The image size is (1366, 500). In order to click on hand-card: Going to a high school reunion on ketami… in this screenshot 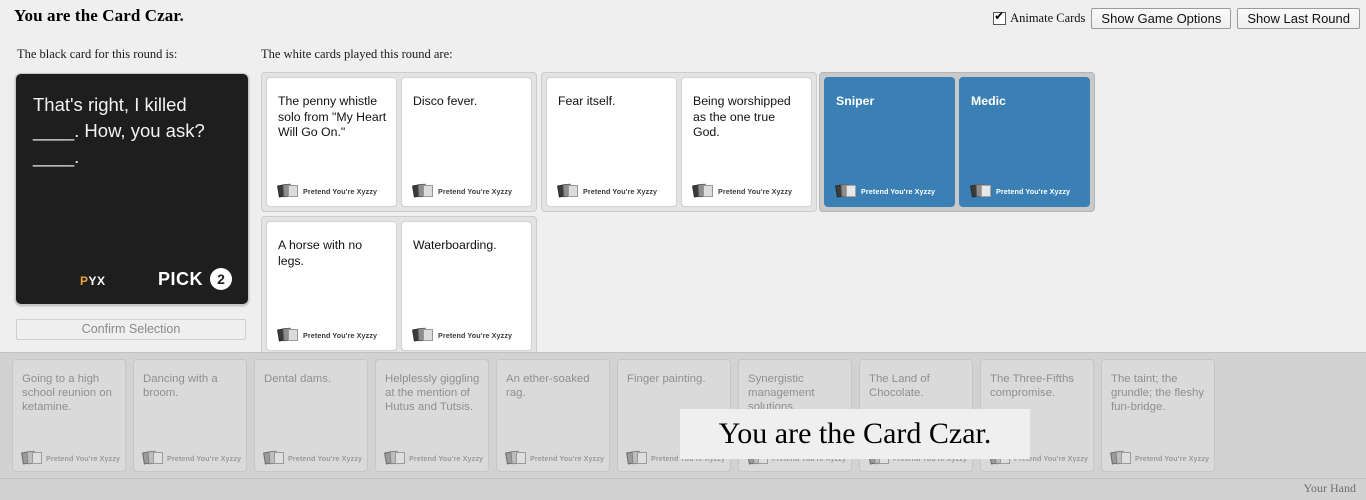, I will do `click(69, 415)`.